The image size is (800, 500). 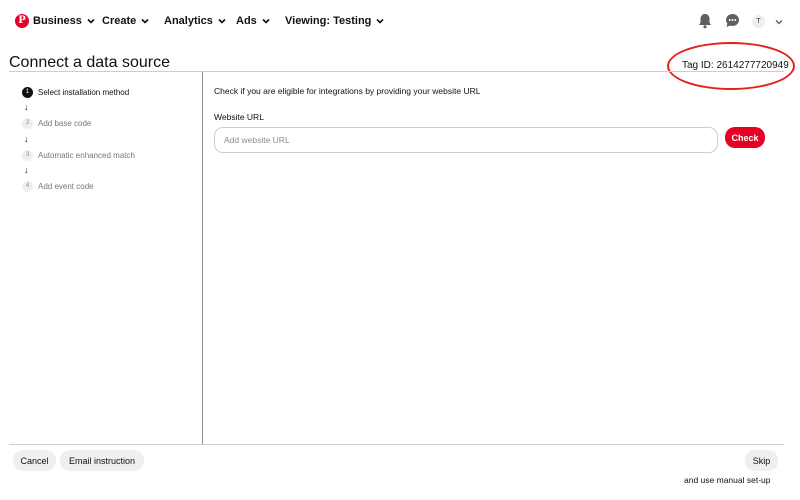 What do you see at coordinates (188, 21) in the screenshot?
I see `nav-analytics-label: Analytics` at bounding box center [188, 21].